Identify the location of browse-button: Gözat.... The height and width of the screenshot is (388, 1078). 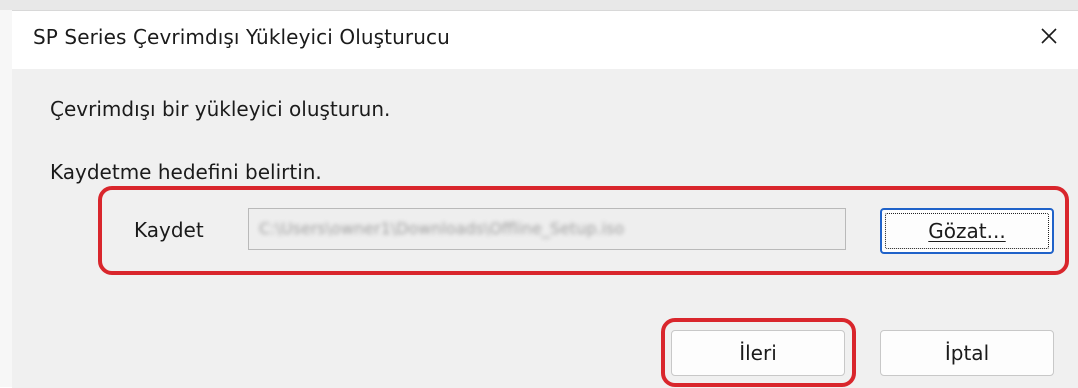
(967, 231).